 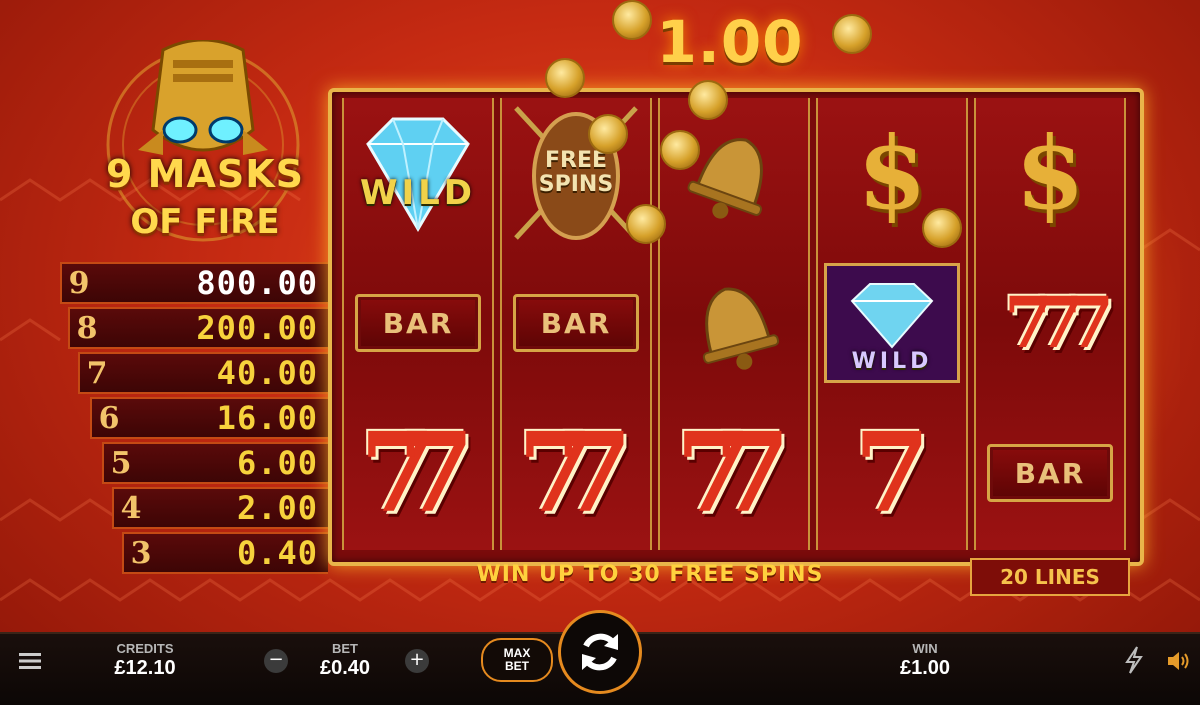 What do you see at coordinates (267, 418) in the screenshot?
I see `paytable-value: 16.00` at bounding box center [267, 418].